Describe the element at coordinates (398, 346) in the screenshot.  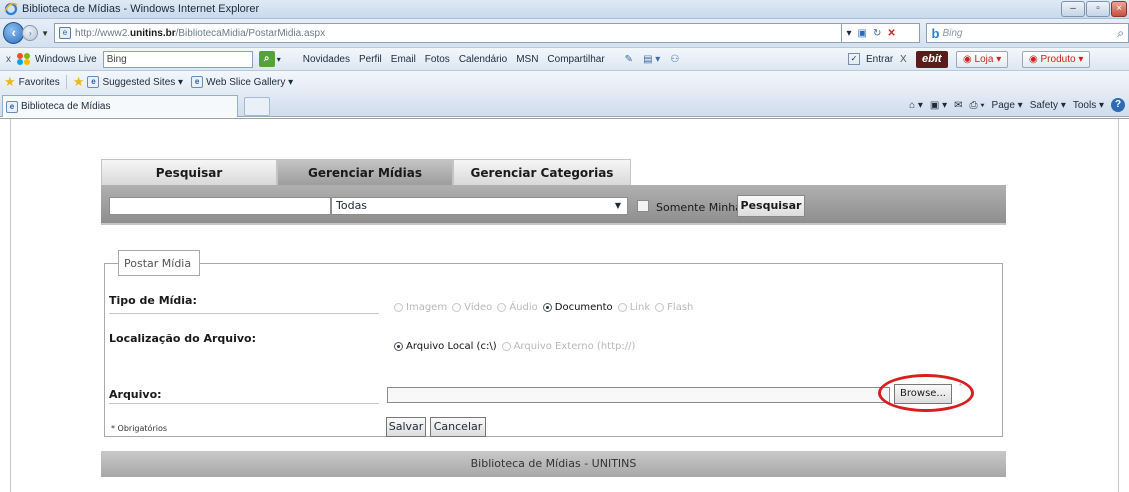
I see `radio-arquivo-local` at that location.